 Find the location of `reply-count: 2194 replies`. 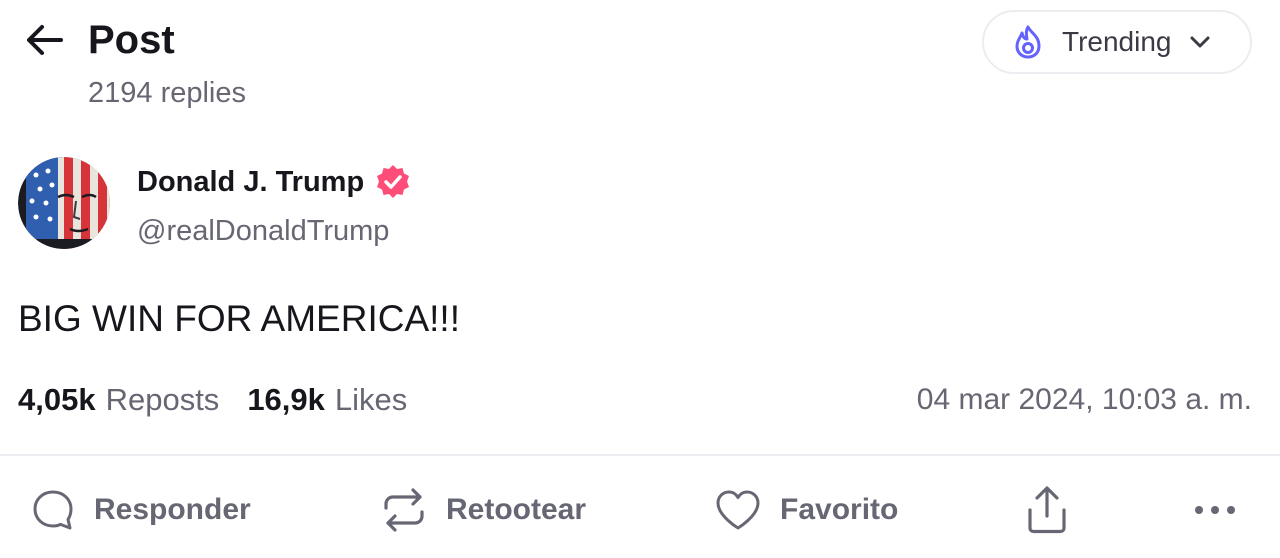

reply-count: 2194 replies is located at coordinates (167, 93).